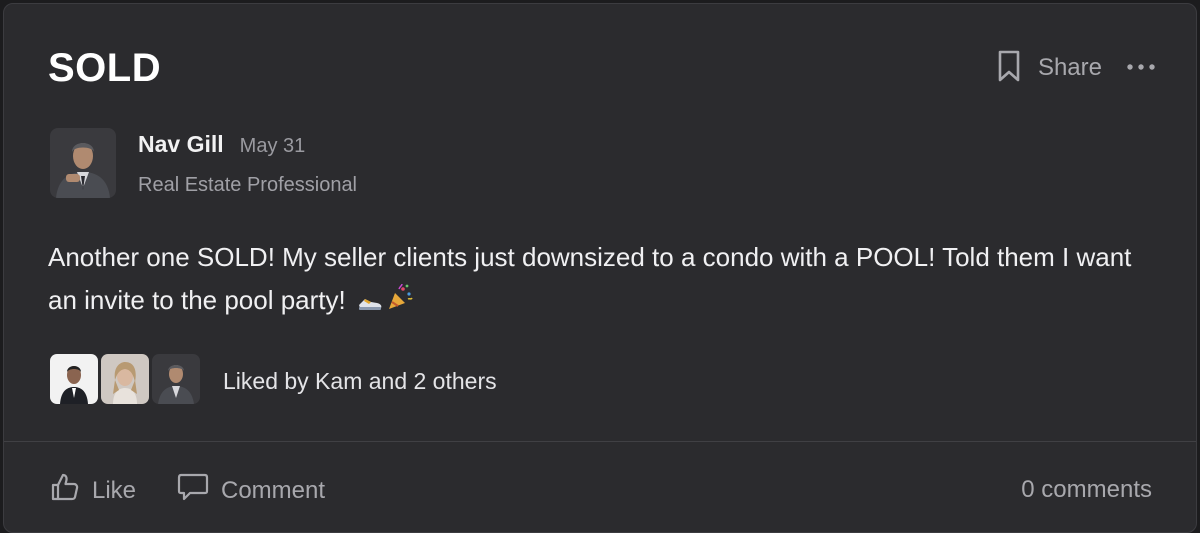 The height and width of the screenshot is (533, 1200). I want to click on author-name: Nav Gill, so click(181, 144).